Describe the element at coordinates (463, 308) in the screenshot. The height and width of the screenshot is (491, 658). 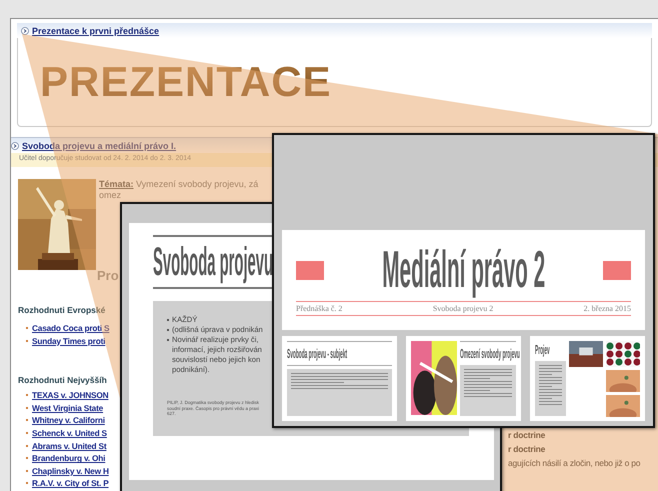
I see `slide-subtitle: Svoboda projevu 2` at that location.